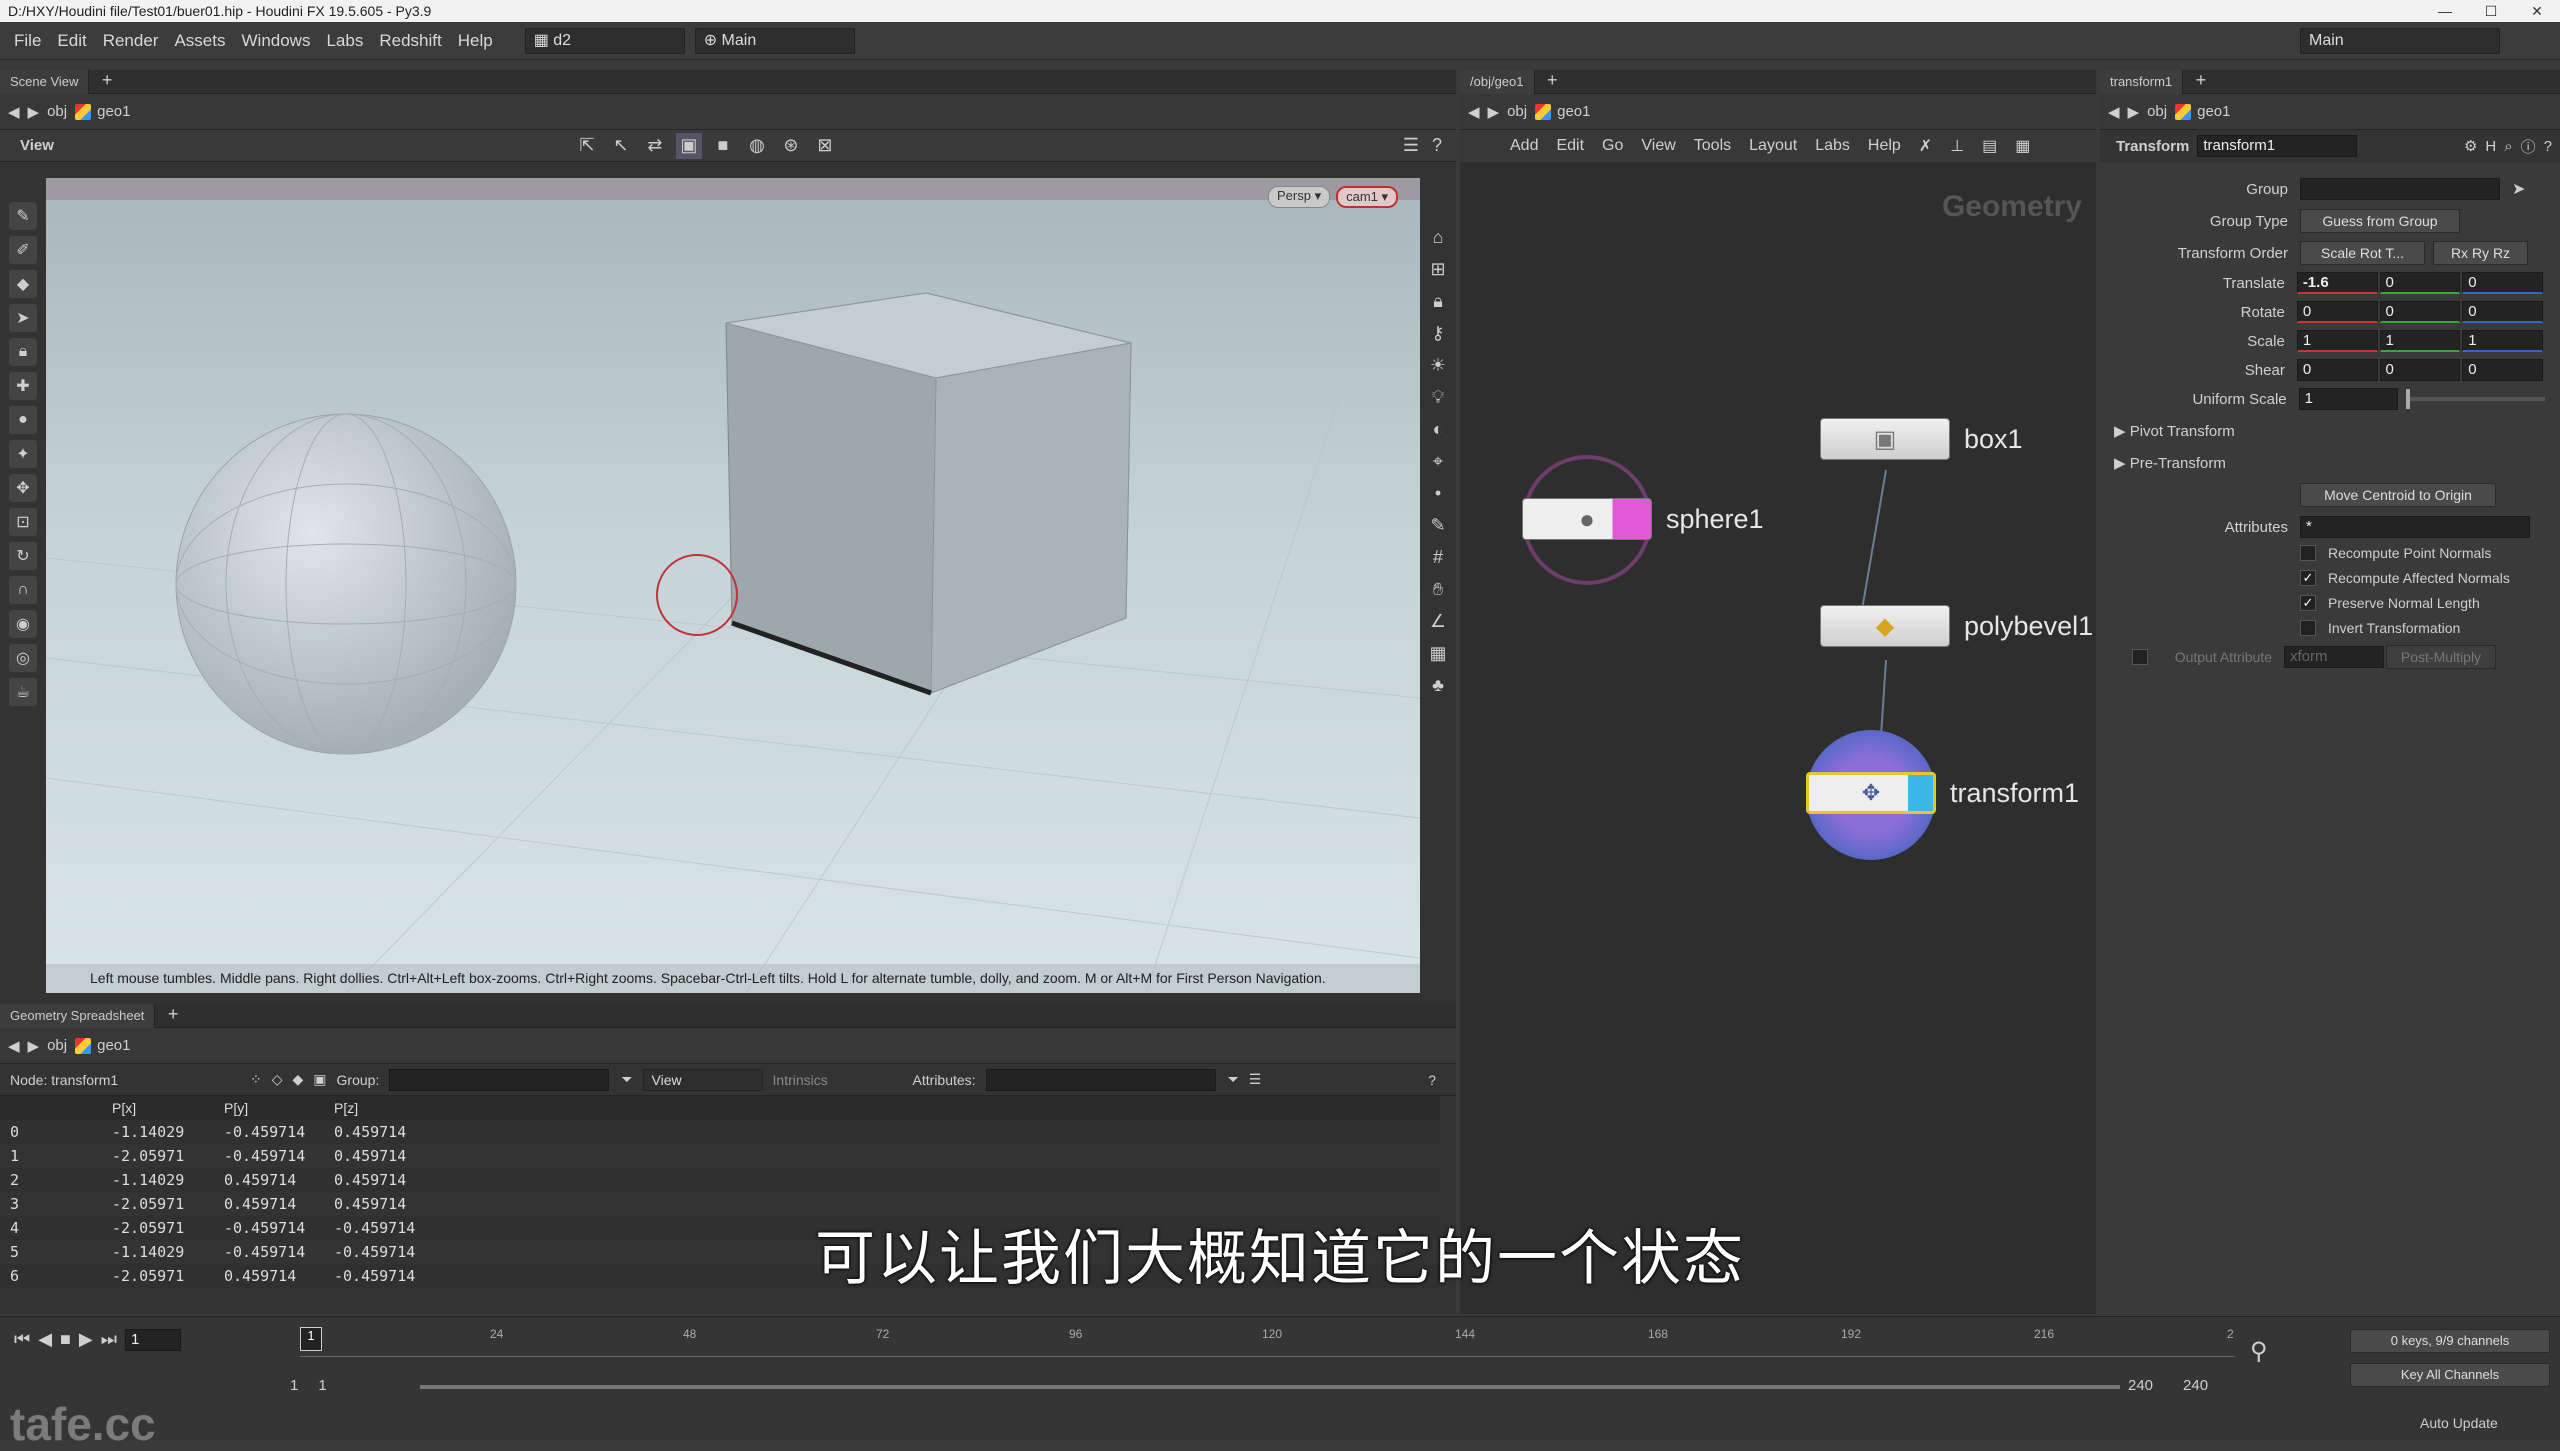 The height and width of the screenshot is (1451, 2560). I want to click on current-frame-field: 1, so click(152, 1340).